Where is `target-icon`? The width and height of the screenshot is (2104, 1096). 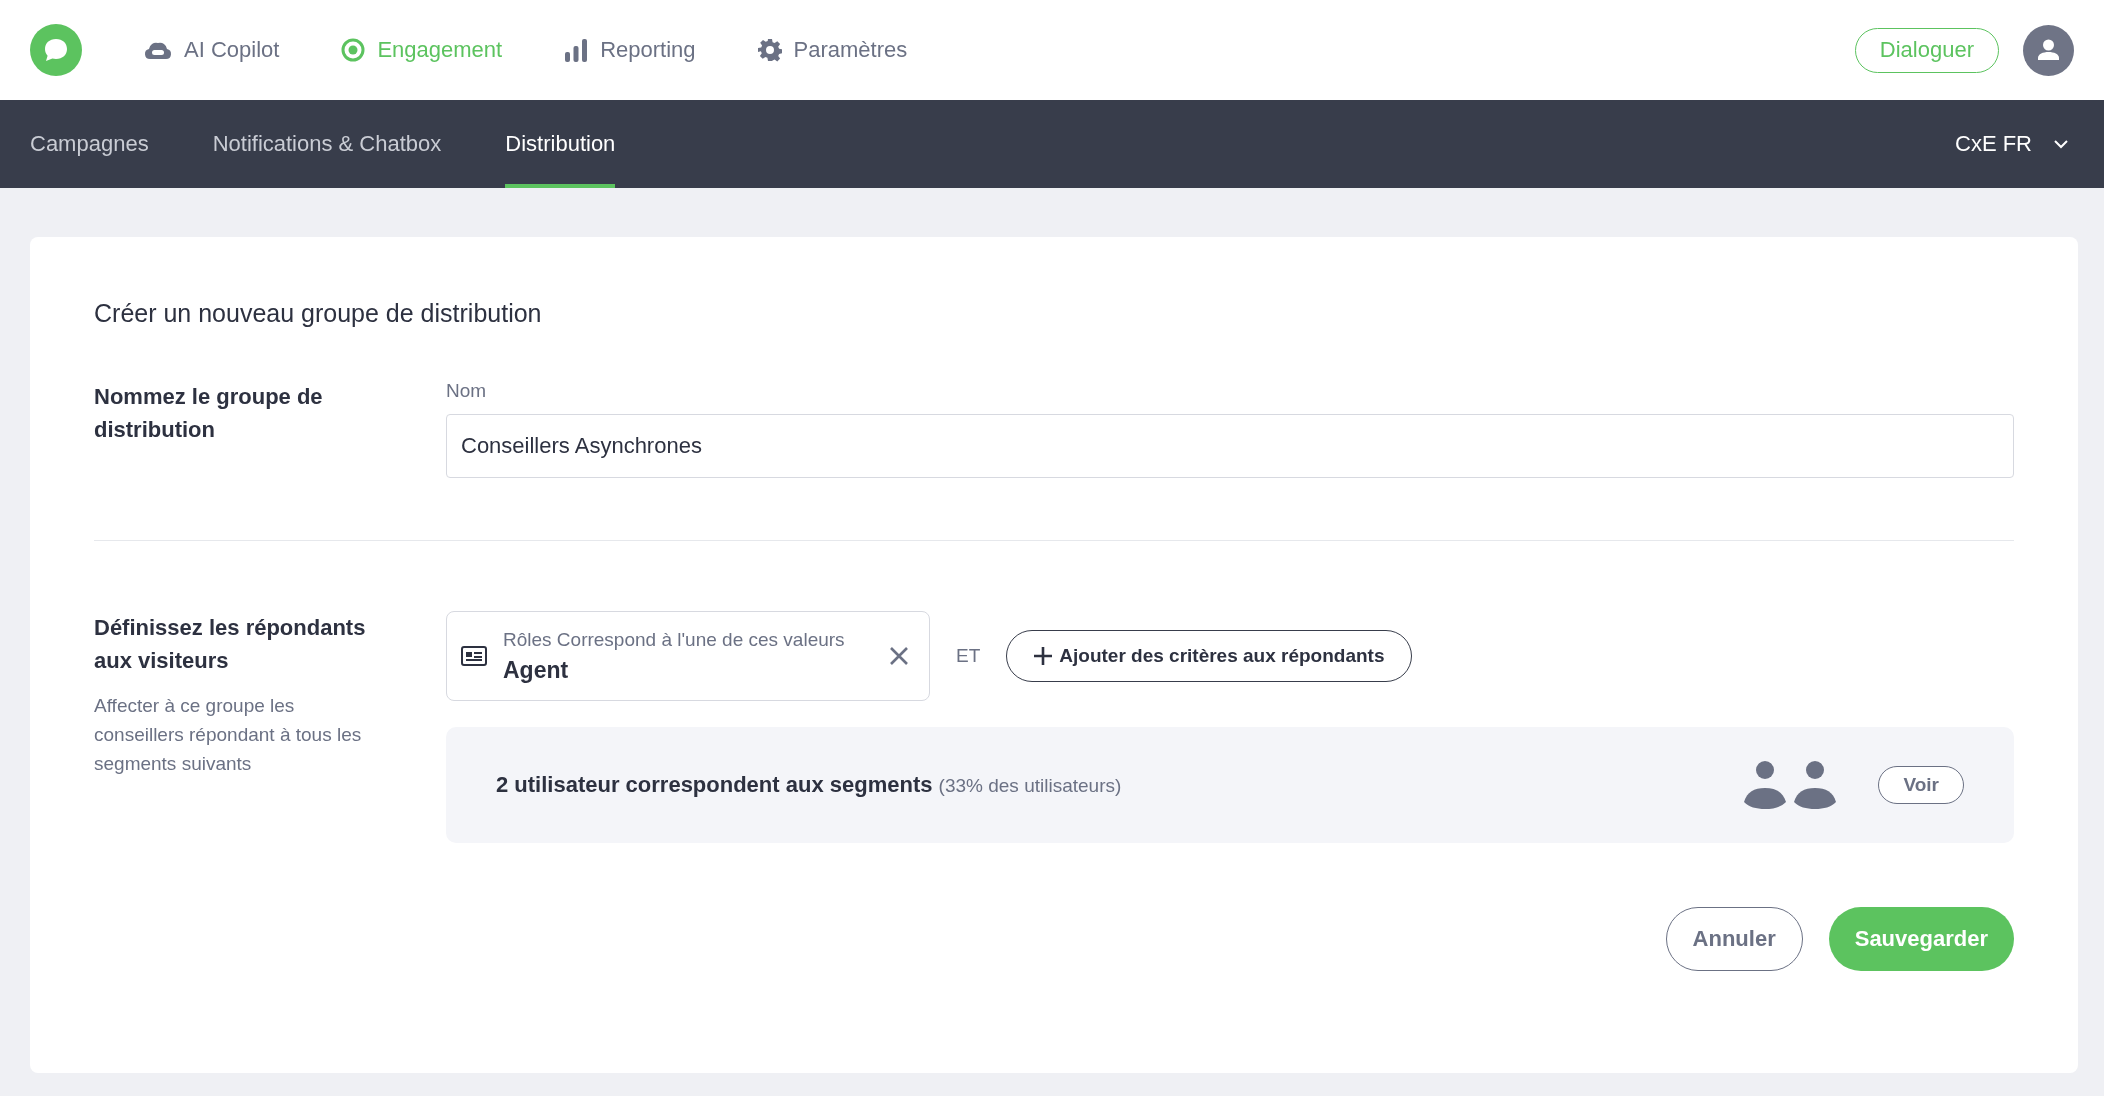 target-icon is located at coordinates (353, 50).